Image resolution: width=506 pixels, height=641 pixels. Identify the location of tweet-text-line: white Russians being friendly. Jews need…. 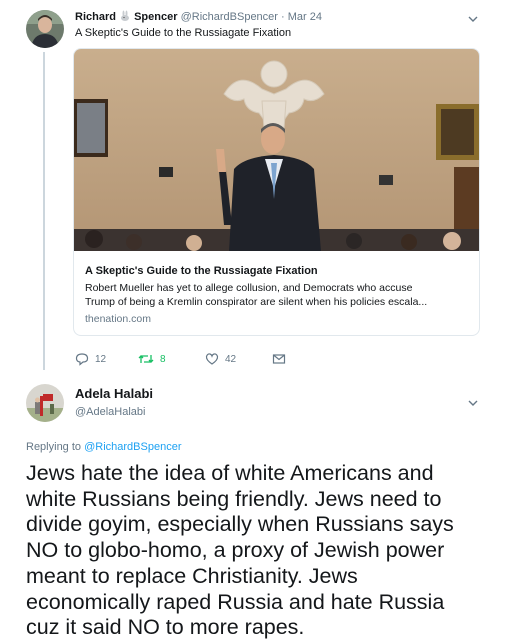
(234, 498).